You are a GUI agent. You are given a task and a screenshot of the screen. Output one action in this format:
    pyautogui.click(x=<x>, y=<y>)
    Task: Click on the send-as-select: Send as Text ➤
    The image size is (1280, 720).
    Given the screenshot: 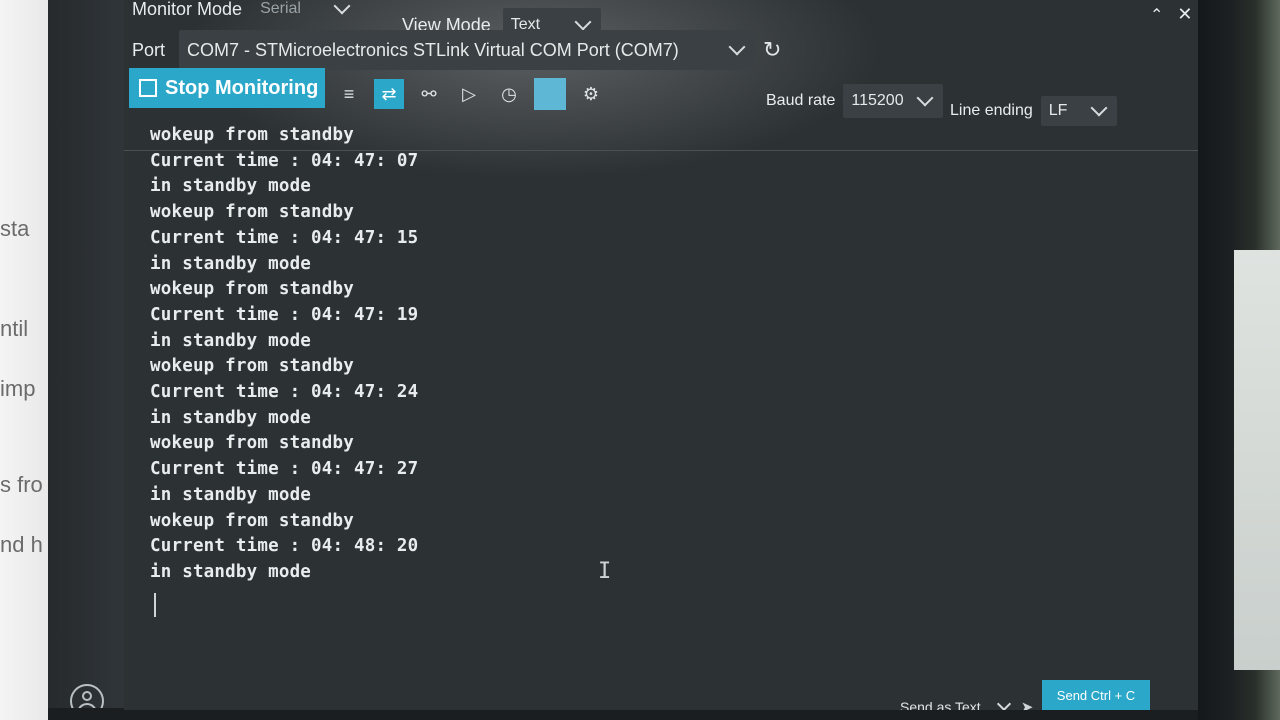 What is the action you would take?
    pyautogui.click(x=967, y=703)
    